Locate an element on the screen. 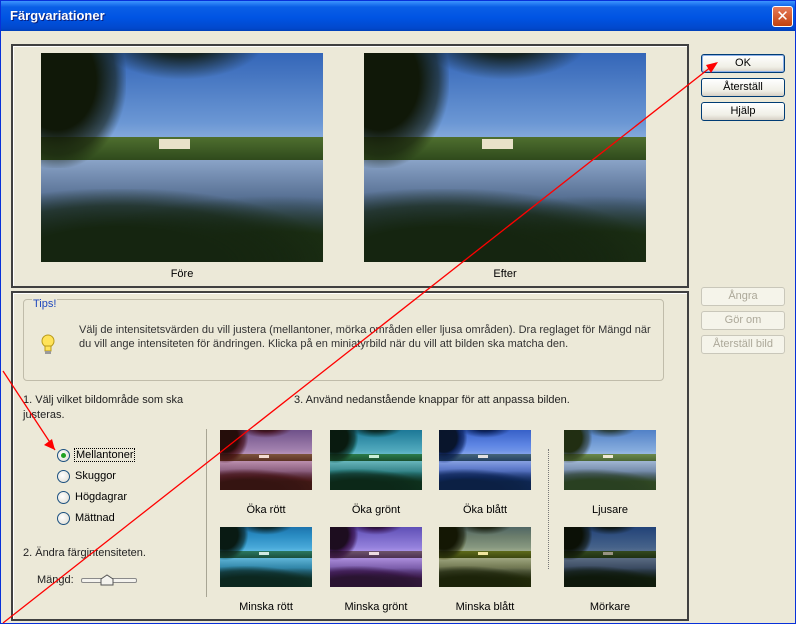 Image resolution: width=796 pixels, height=624 pixels. radio-label: Skuggor is located at coordinates (95, 476).